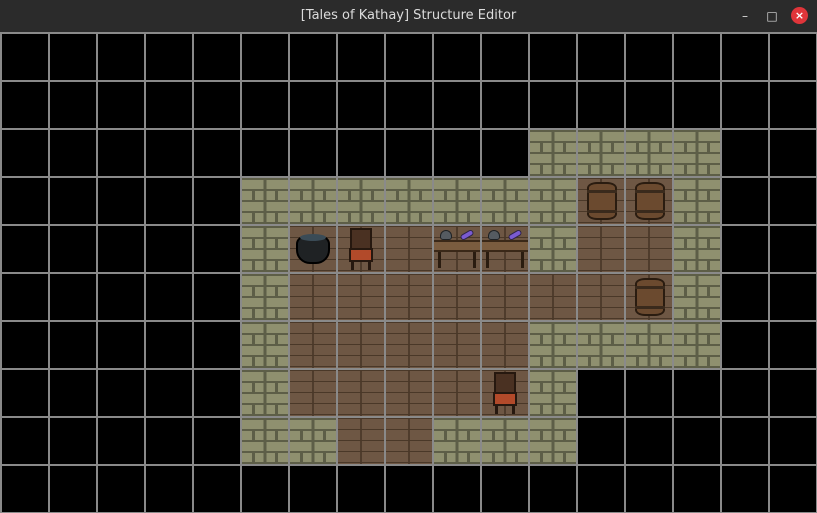  Describe the element at coordinates (313, 249) in the screenshot. I see `pot-tile` at that location.